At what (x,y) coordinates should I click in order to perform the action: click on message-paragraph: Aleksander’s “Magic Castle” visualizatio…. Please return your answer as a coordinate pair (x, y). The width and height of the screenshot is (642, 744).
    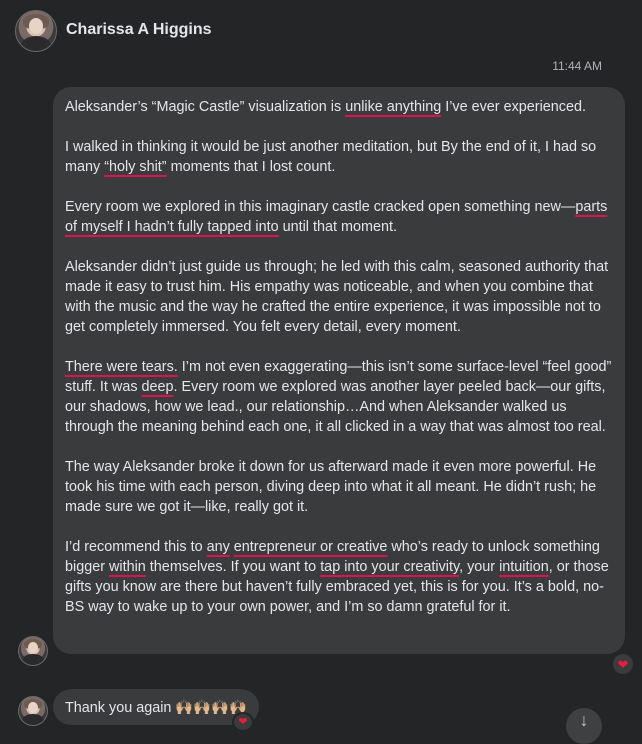
    Looking at the image, I should click on (339, 107).